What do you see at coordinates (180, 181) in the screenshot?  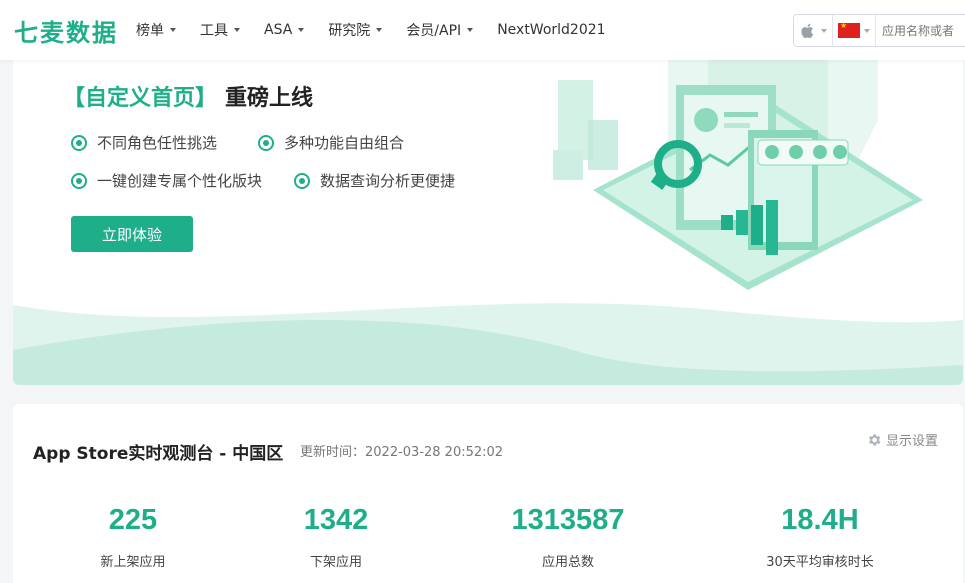 I see `feature-label: 一键创建专属个性化版块` at bounding box center [180, 181].